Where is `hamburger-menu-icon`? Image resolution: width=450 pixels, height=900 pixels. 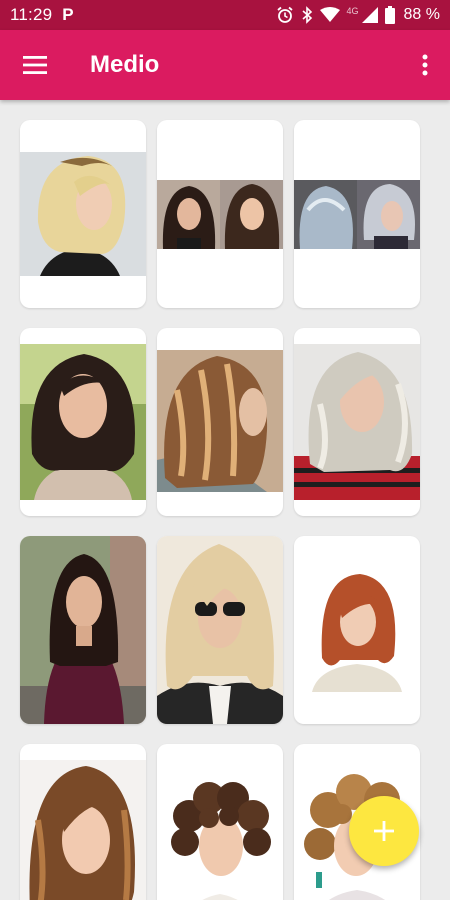
hamburger-menu-icon is located at coordinates (35, 65).